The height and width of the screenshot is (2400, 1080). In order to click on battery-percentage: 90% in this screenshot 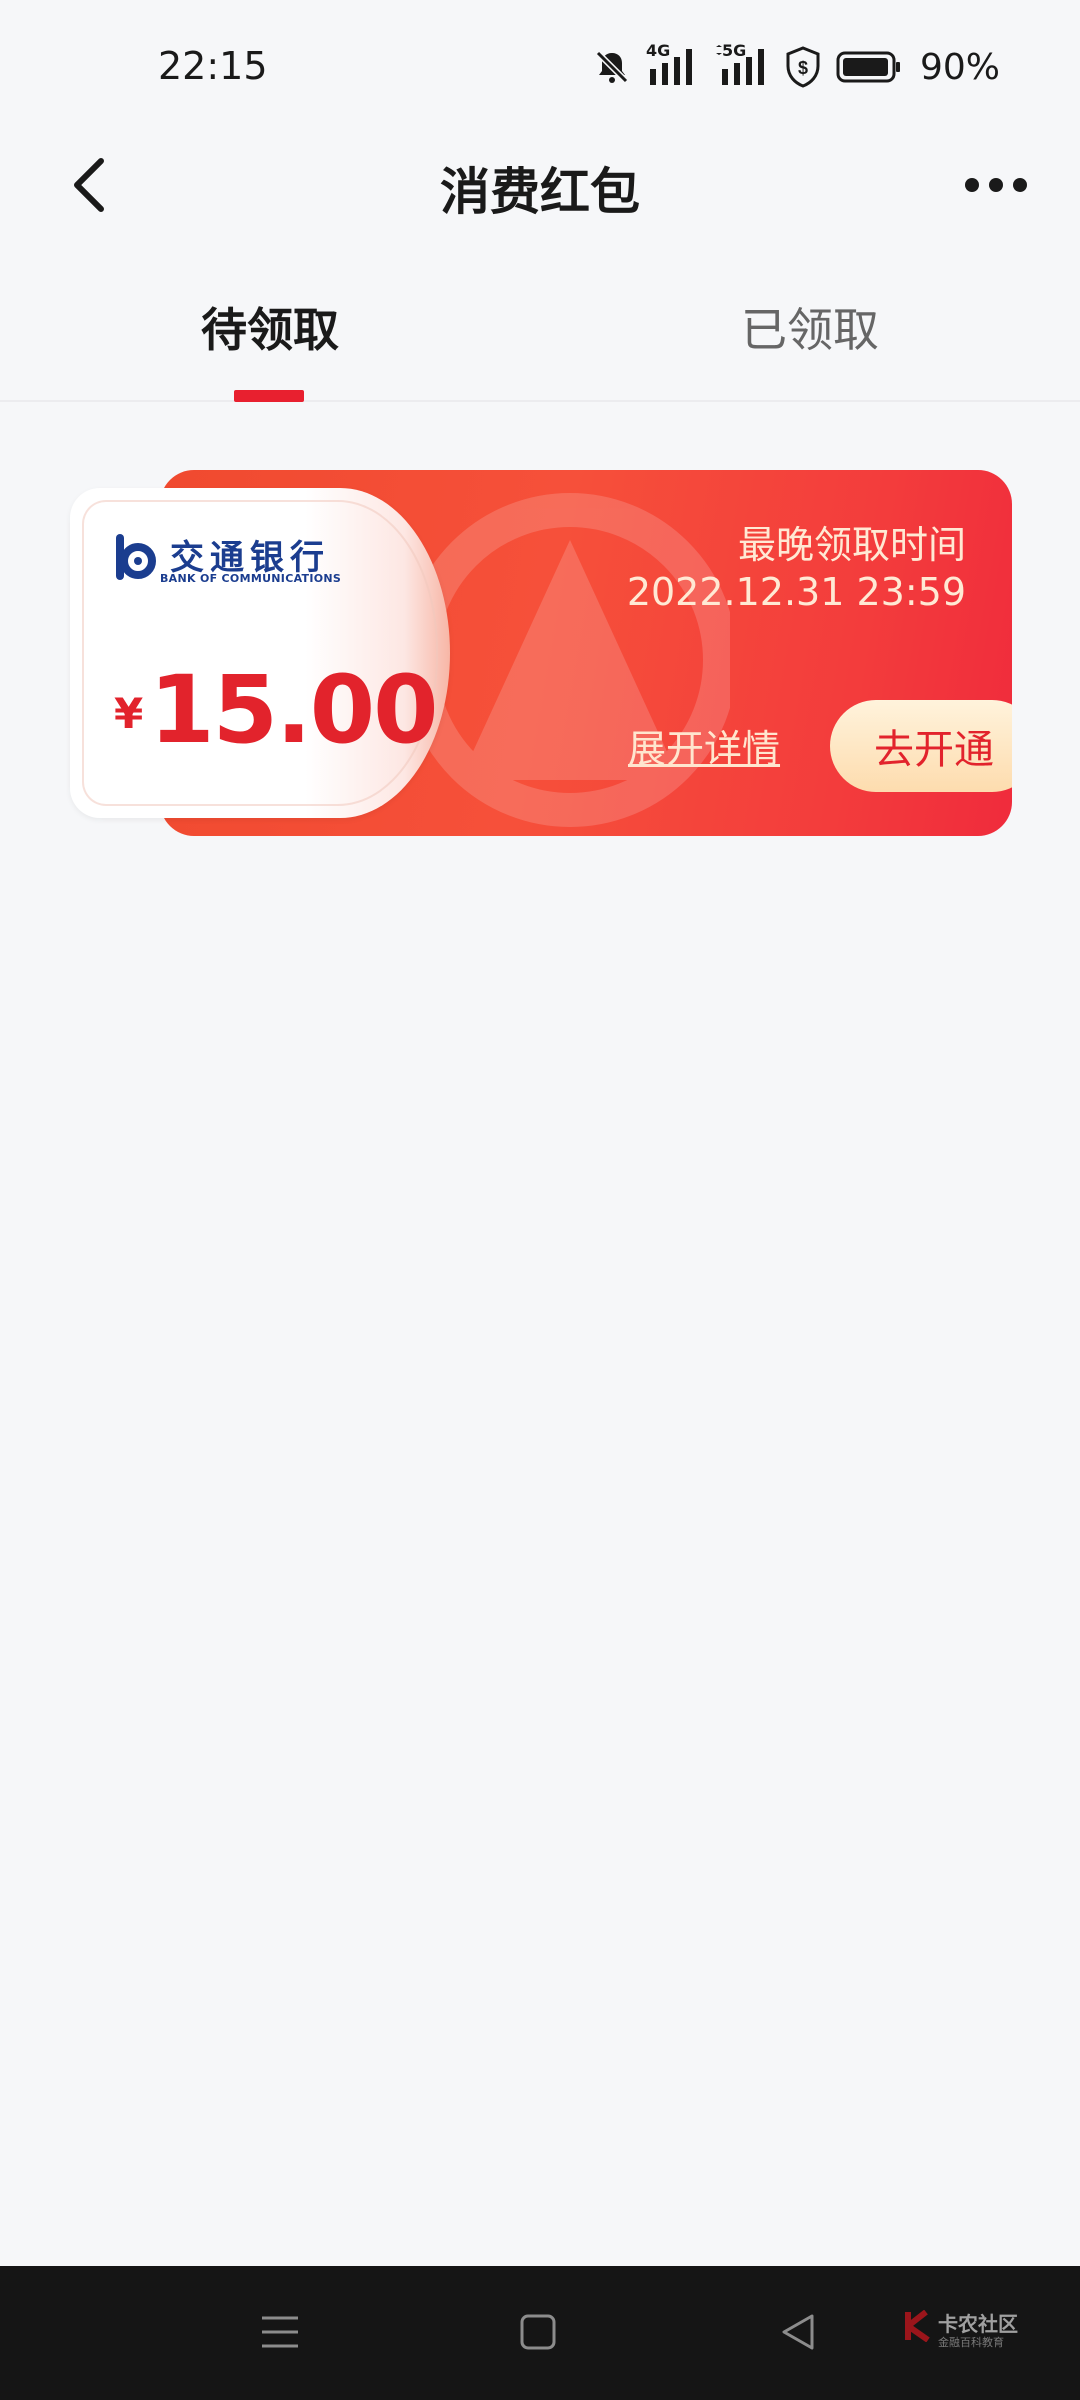, I will do `click(959, 67)`.